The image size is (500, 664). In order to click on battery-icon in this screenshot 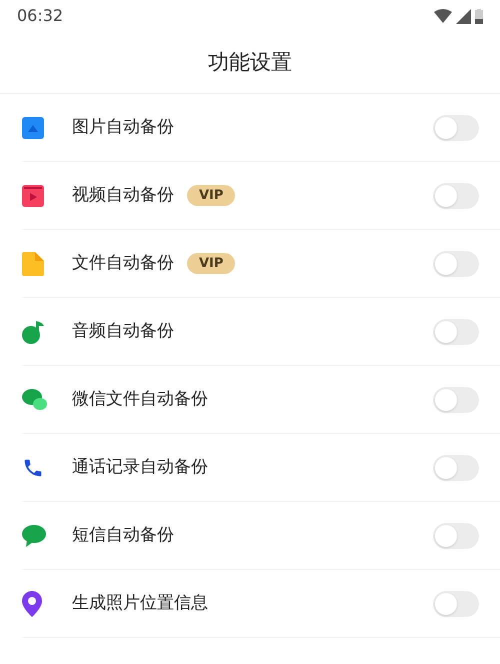, I will do `click(479, 16)`.